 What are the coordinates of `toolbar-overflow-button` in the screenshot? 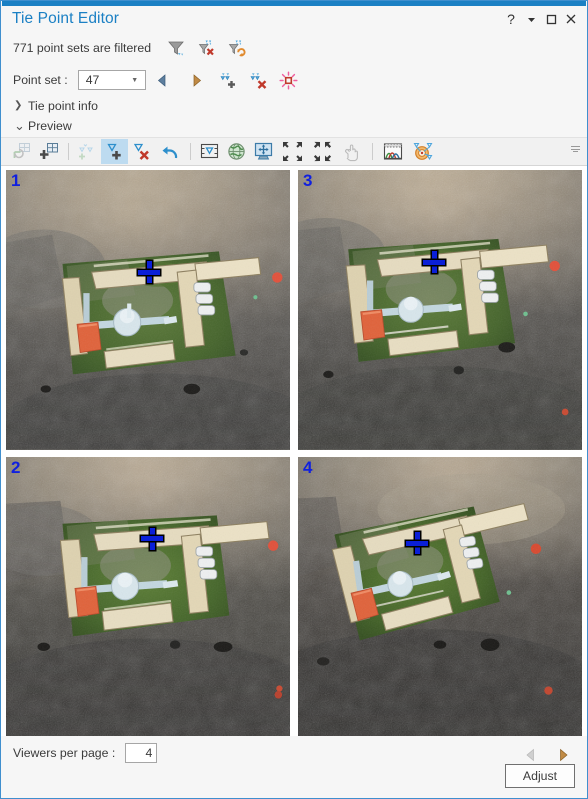 It's located at (575, 149).